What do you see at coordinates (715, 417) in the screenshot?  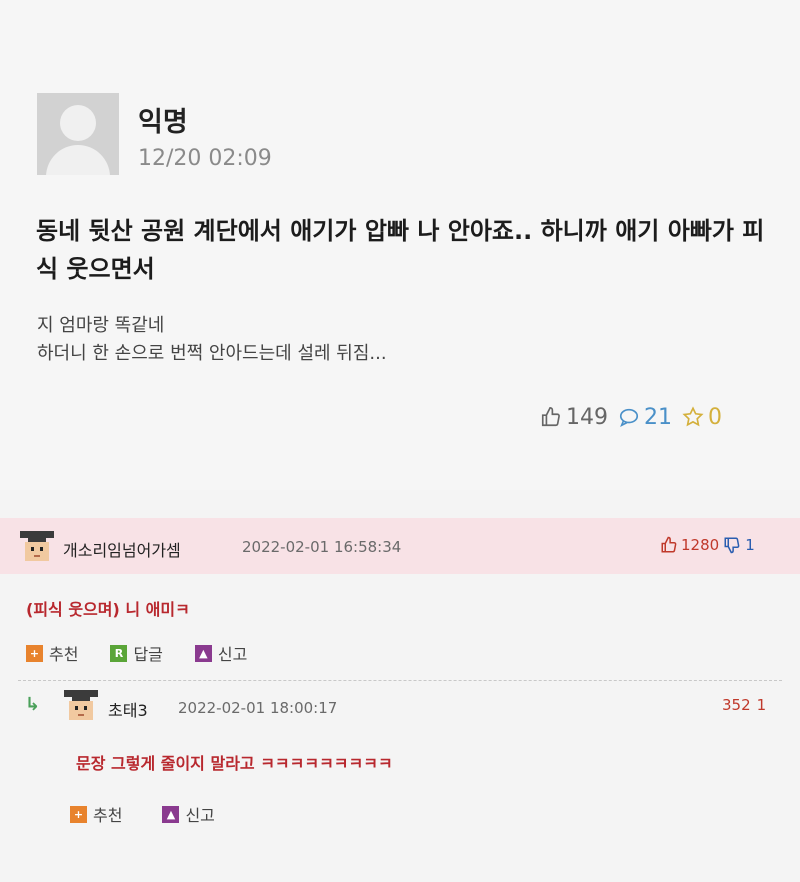 I see `scrap-count: 0` at bounding box center [715, 417].